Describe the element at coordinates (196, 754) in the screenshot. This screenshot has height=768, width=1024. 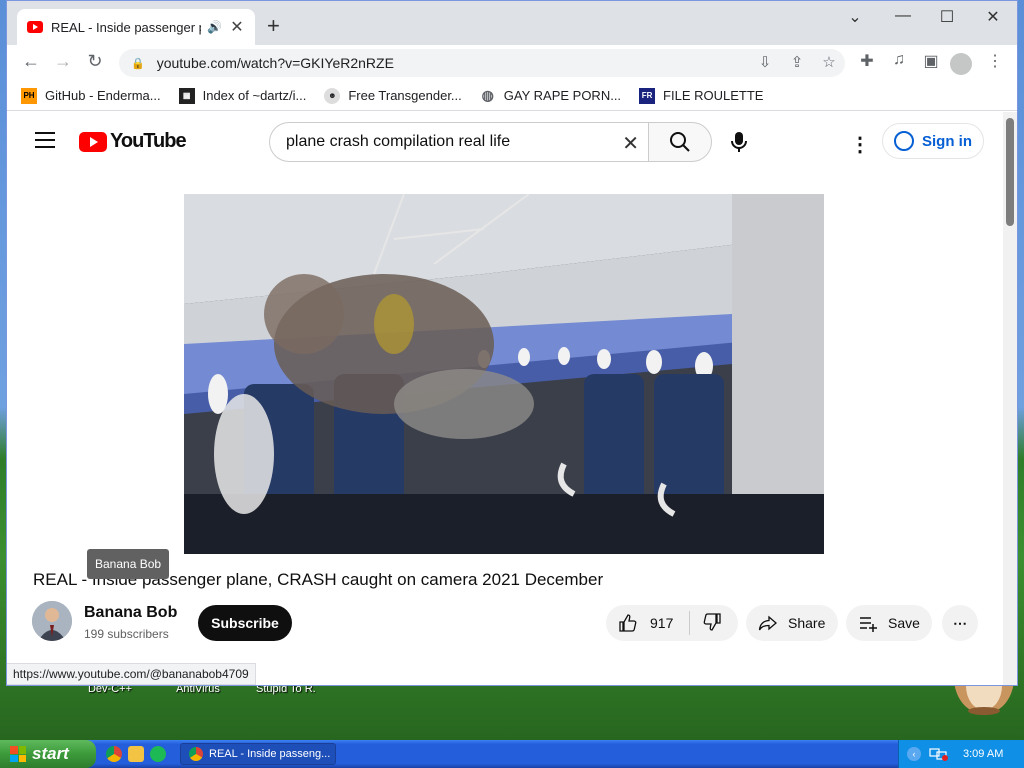
I see `chrome-icon` at that location.